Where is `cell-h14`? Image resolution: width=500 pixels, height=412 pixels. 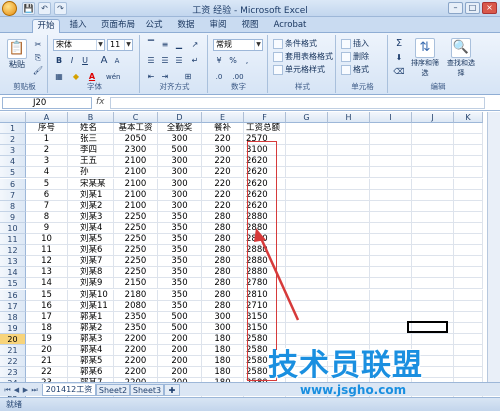 cell-h14 is located at coordinates (349, 273).